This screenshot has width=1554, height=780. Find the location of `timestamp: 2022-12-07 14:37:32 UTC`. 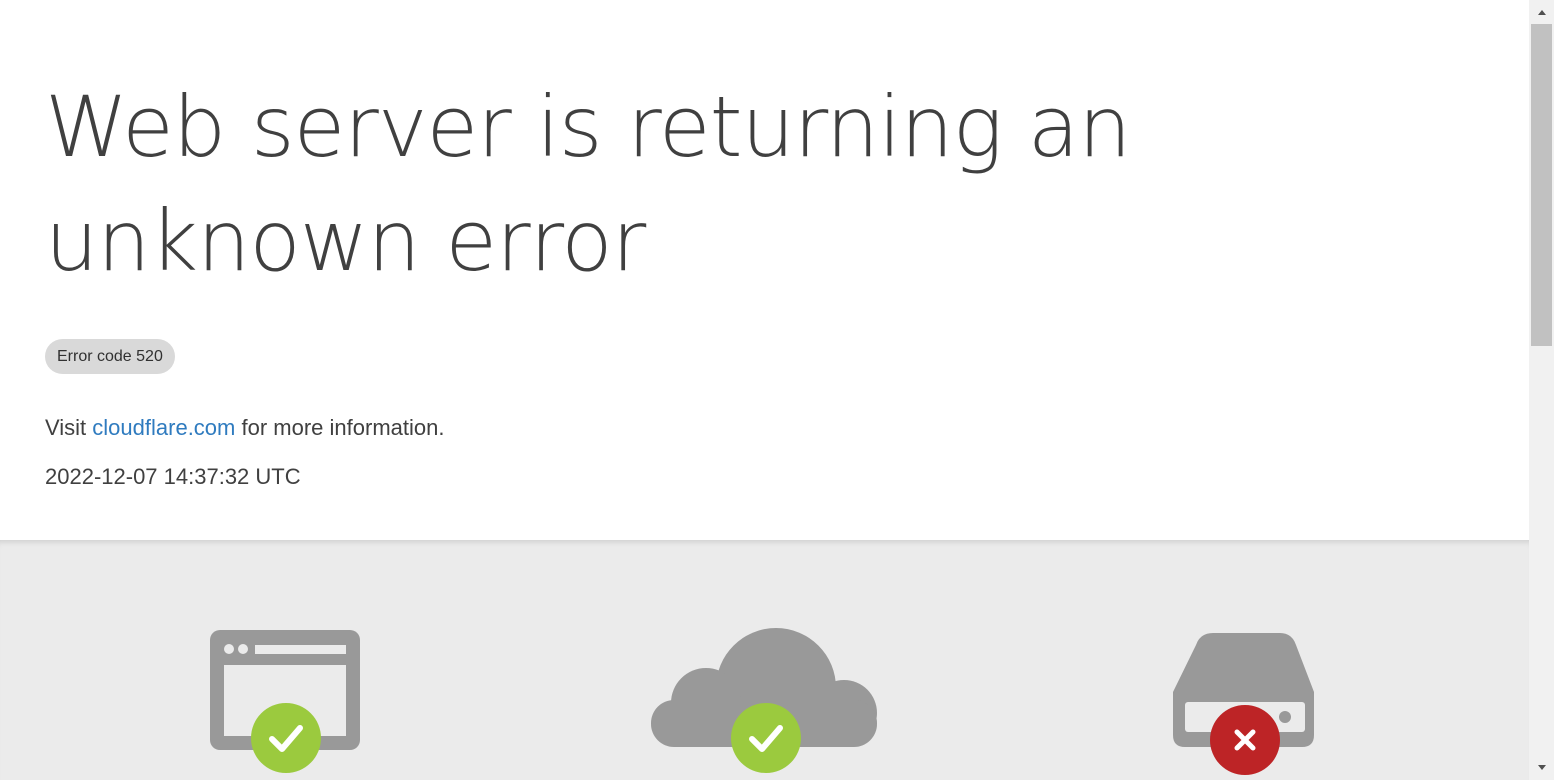

timestamp: 2022-12-07 14:37:32 UTC is located at coordinates (173, 476).